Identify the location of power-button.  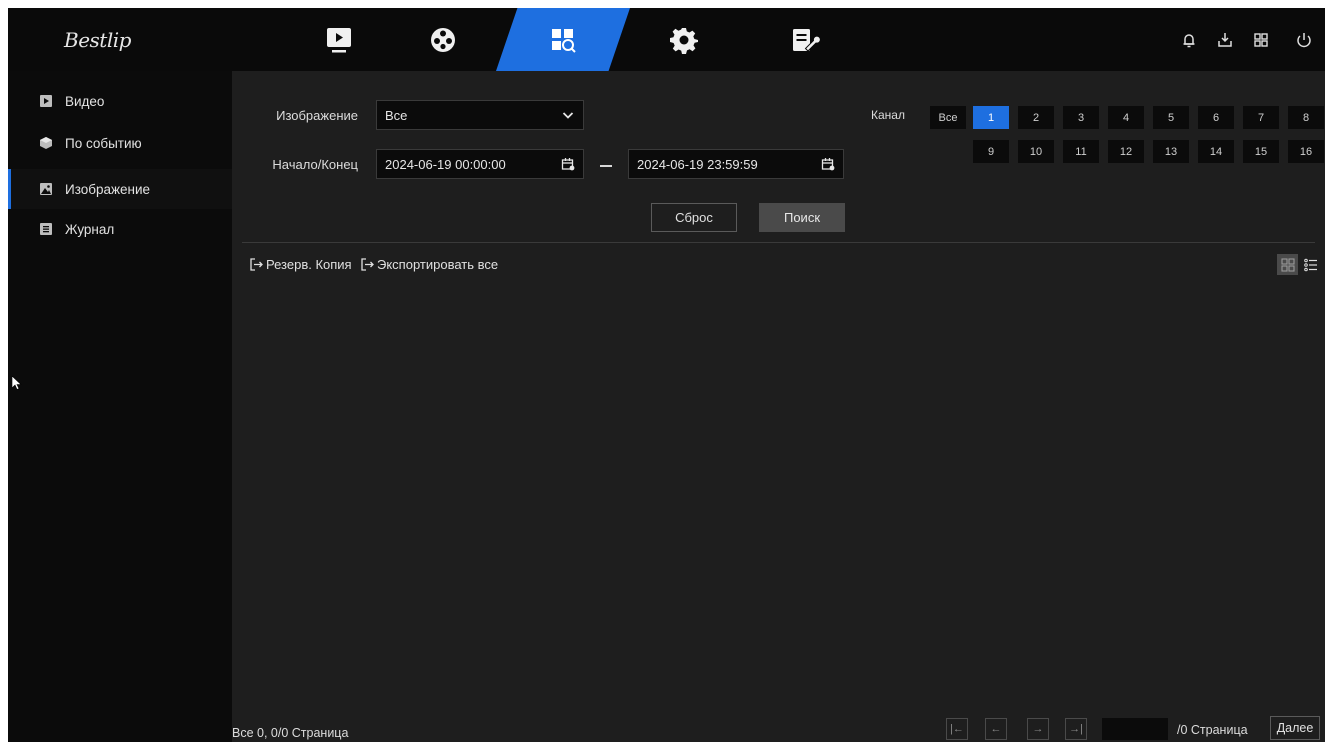
(1304, 40).